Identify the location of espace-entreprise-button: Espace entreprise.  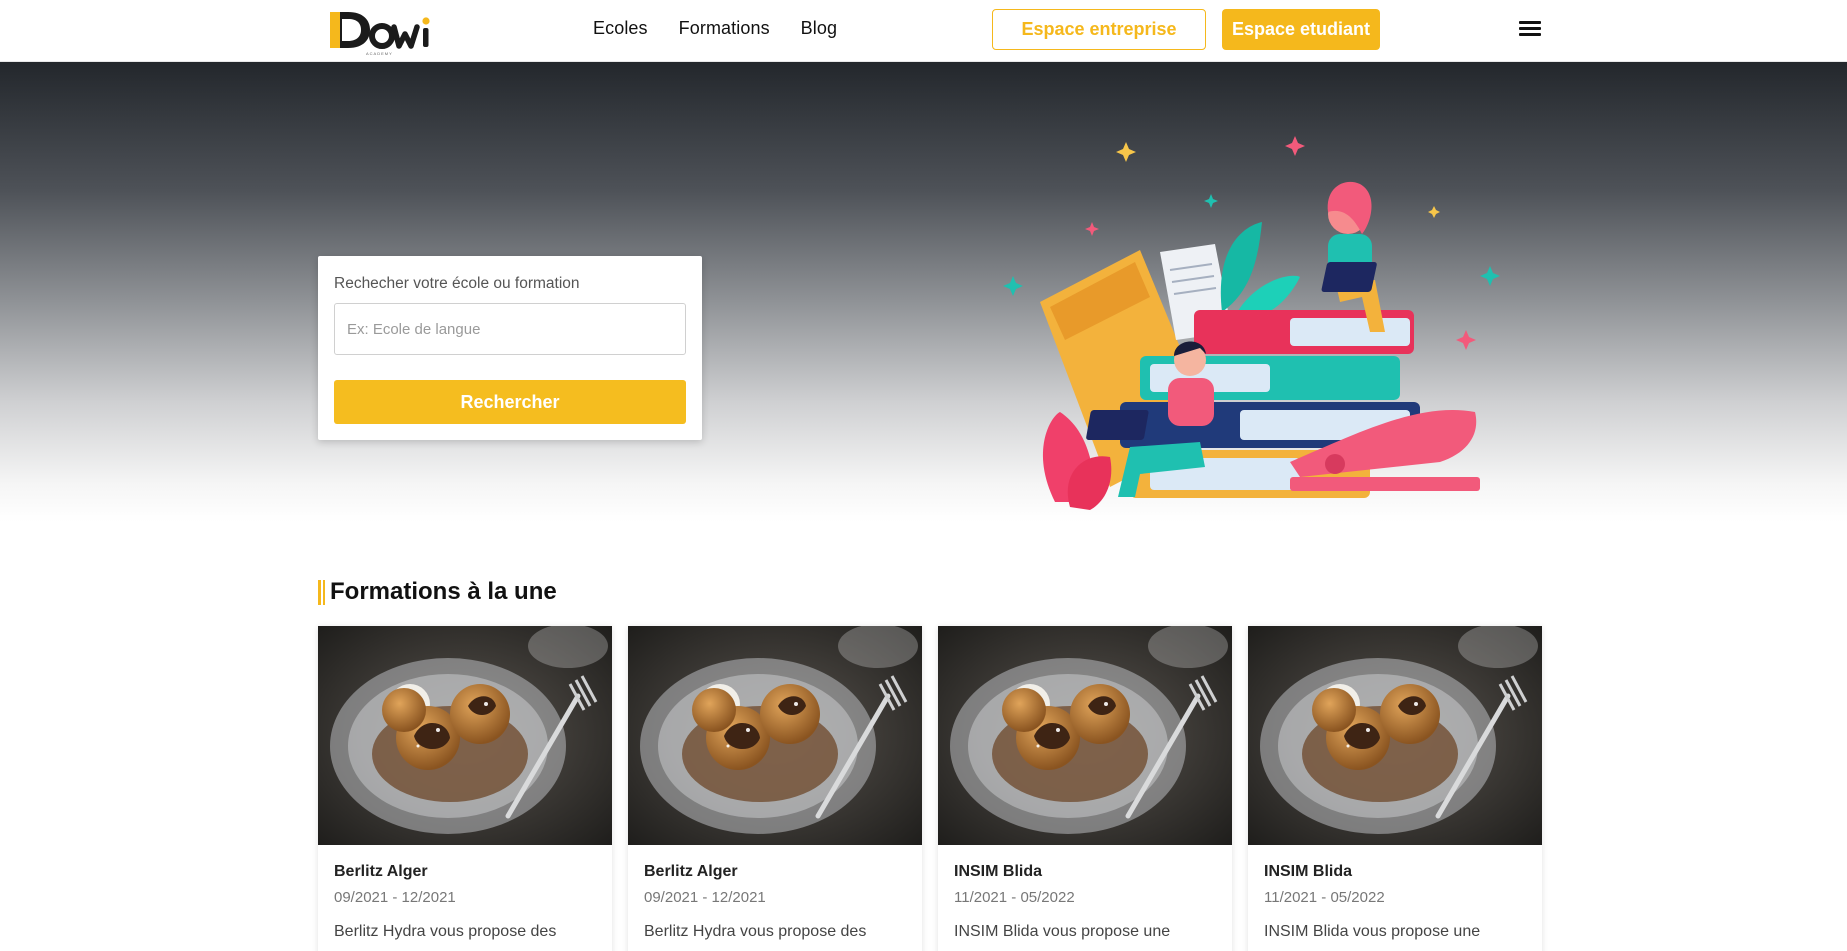
(1099, 29).